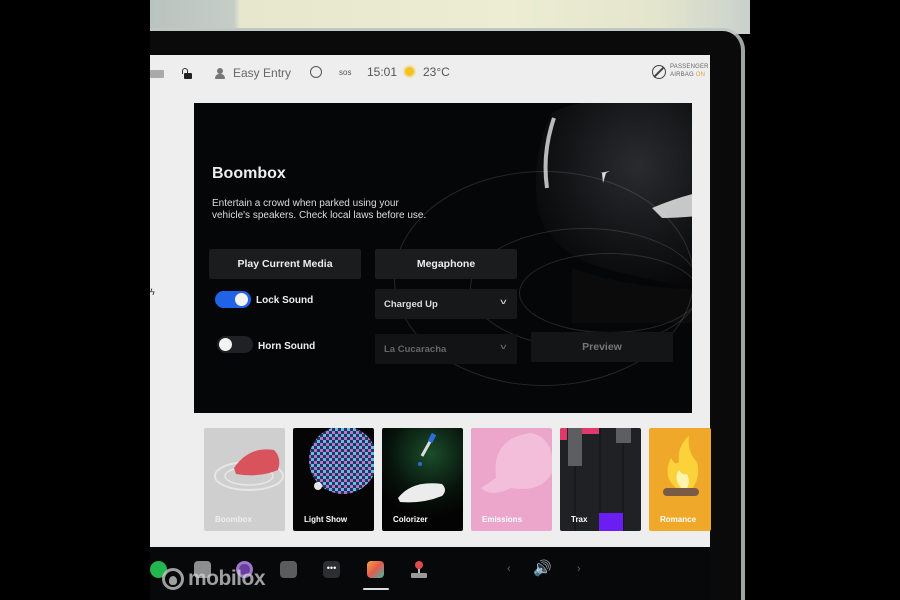  I want to click on outside-temperature: 23°C, so click(436, 72).